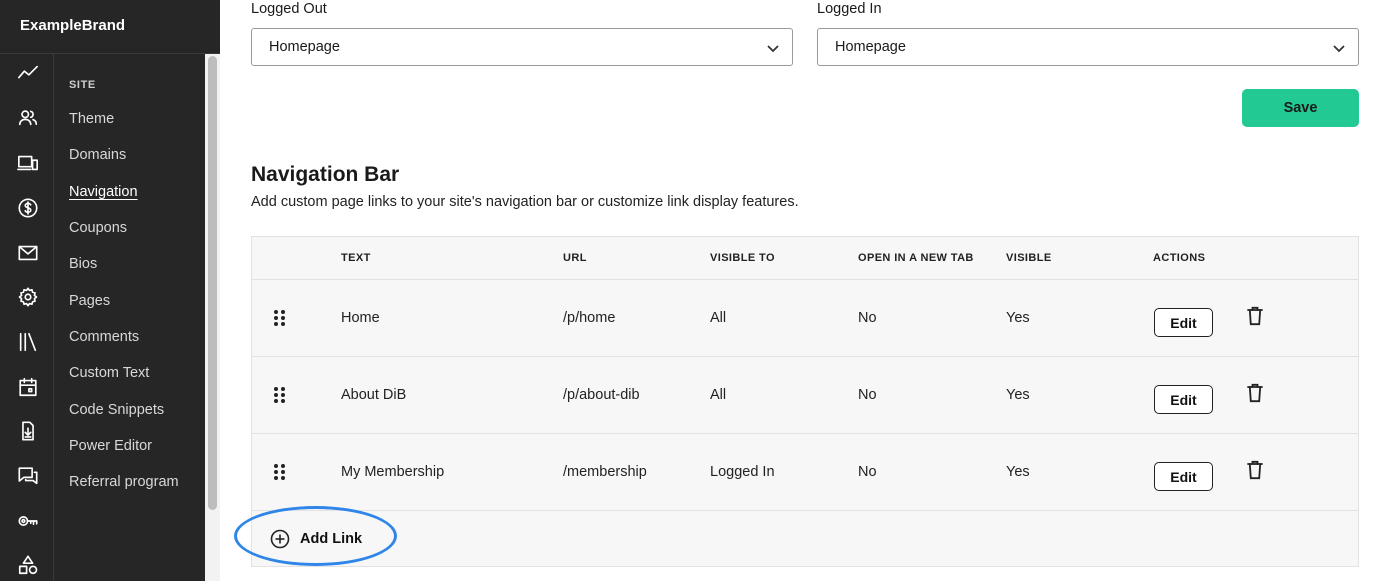 The height and width of the screenshot is (581, 1379). I want to click on page-title: Navigation Bar, so click(325, 174).